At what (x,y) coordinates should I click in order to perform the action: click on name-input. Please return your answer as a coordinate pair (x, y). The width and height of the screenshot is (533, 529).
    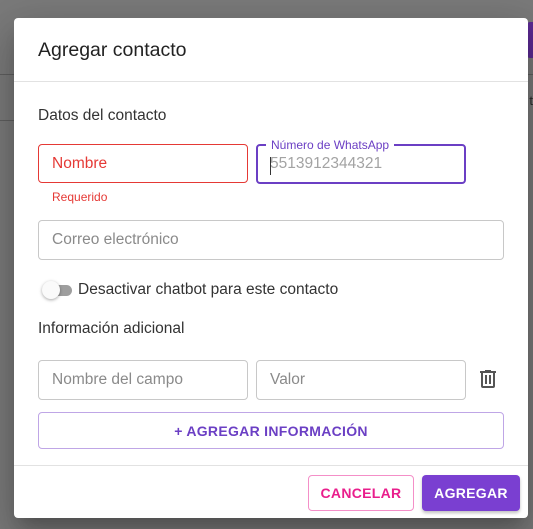
    Looking at the image, I should click on (143, 163).